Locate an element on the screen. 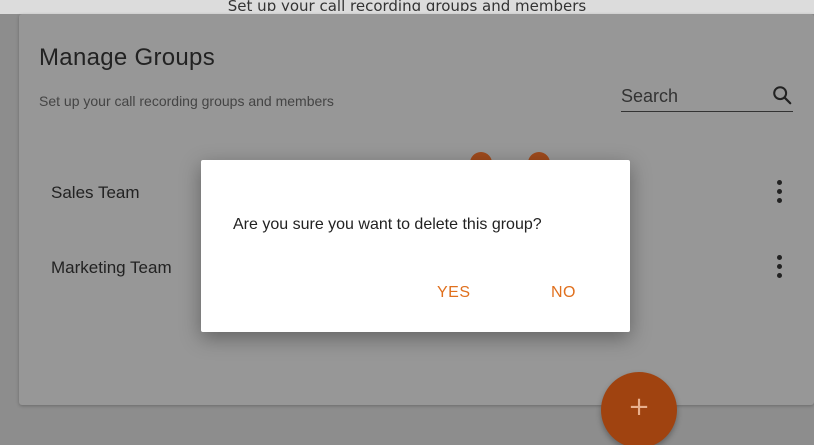 The height and width of the screenshot is (445, 814). add-group-button: + is located at coordinates (639, 408).